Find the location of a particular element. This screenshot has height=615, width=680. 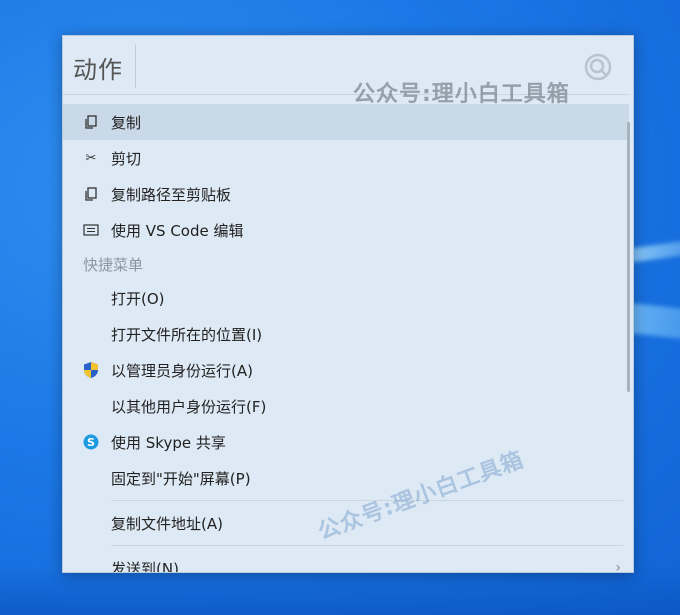

menu-item-cut: ✂ 剪切 is located at coordinates (346, 158).